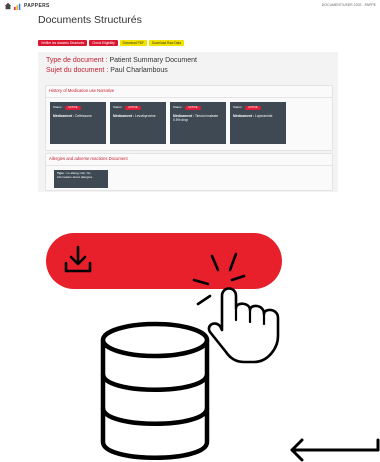 The width and height of the screenshot is (380, 462). Describe the element at coordinates (63, 43) in the screenshot. I see `verify-button: Vérifier les dossiers Structurés` at that location.